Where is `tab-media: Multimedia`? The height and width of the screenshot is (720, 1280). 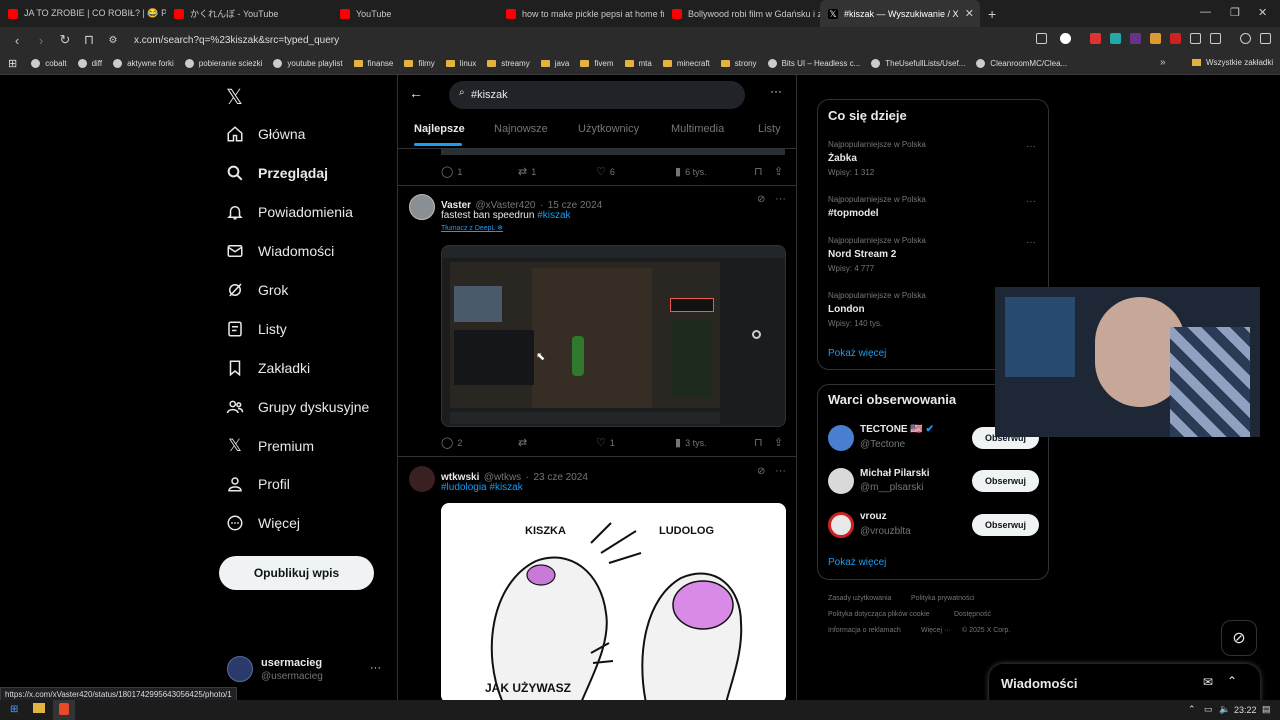
tab-media: Multimedia is located at coordinates (697, 129).